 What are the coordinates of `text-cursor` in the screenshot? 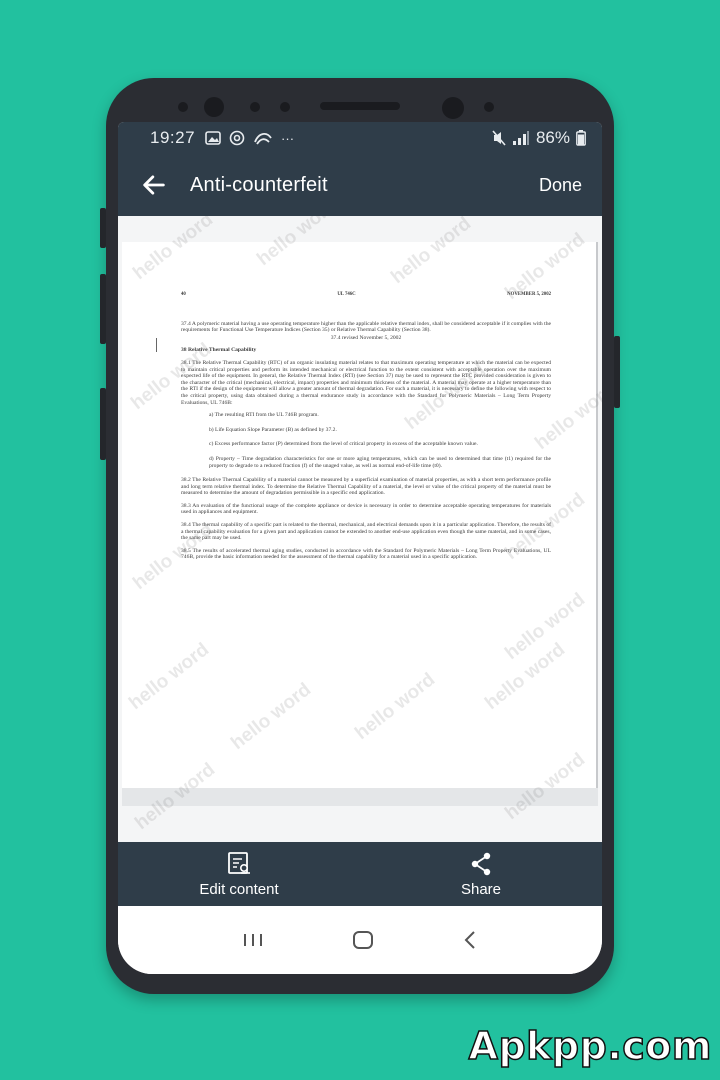 It's located at (156, 345).